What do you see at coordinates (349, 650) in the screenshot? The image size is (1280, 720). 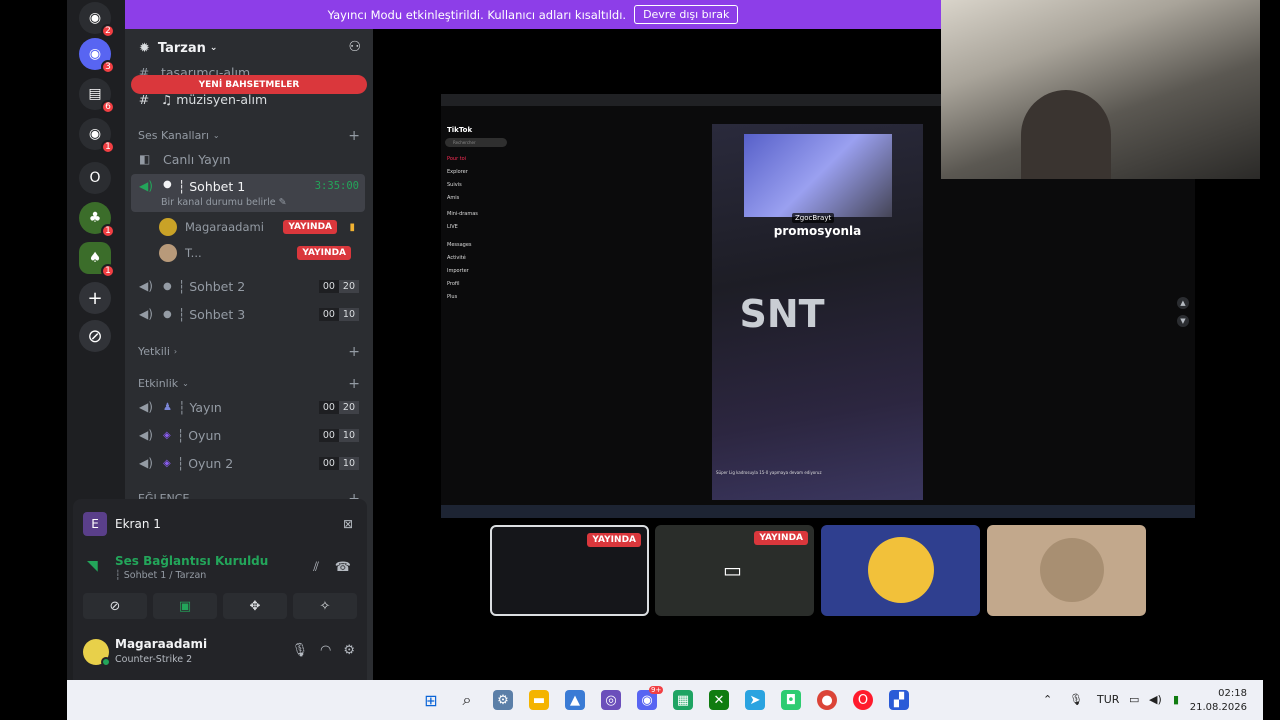 I see `gear-icon: ⚙` at bounding box center [349, 650].